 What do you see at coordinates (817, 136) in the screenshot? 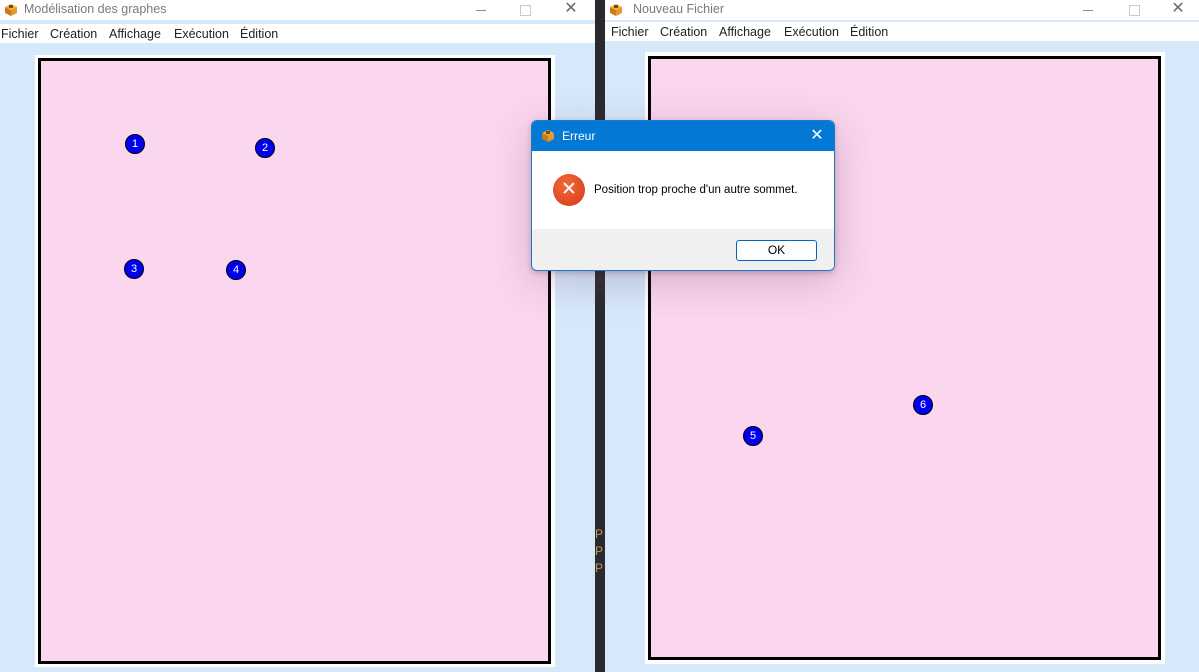
I see `dialog-close-button: ✕` at bounding box center [817, 136].